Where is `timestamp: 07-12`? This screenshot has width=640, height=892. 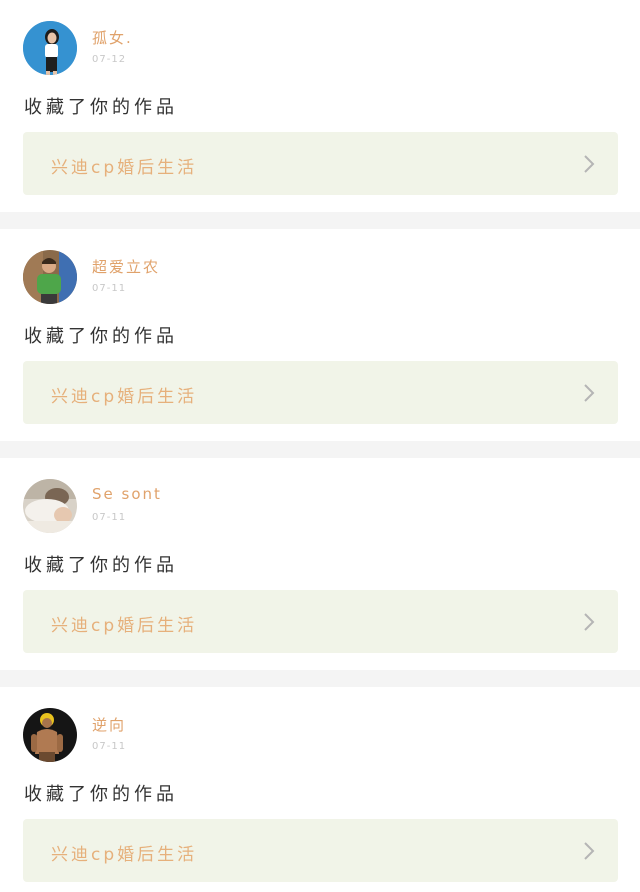
timestamp: 07-12 is located at coordinates (109, 59).